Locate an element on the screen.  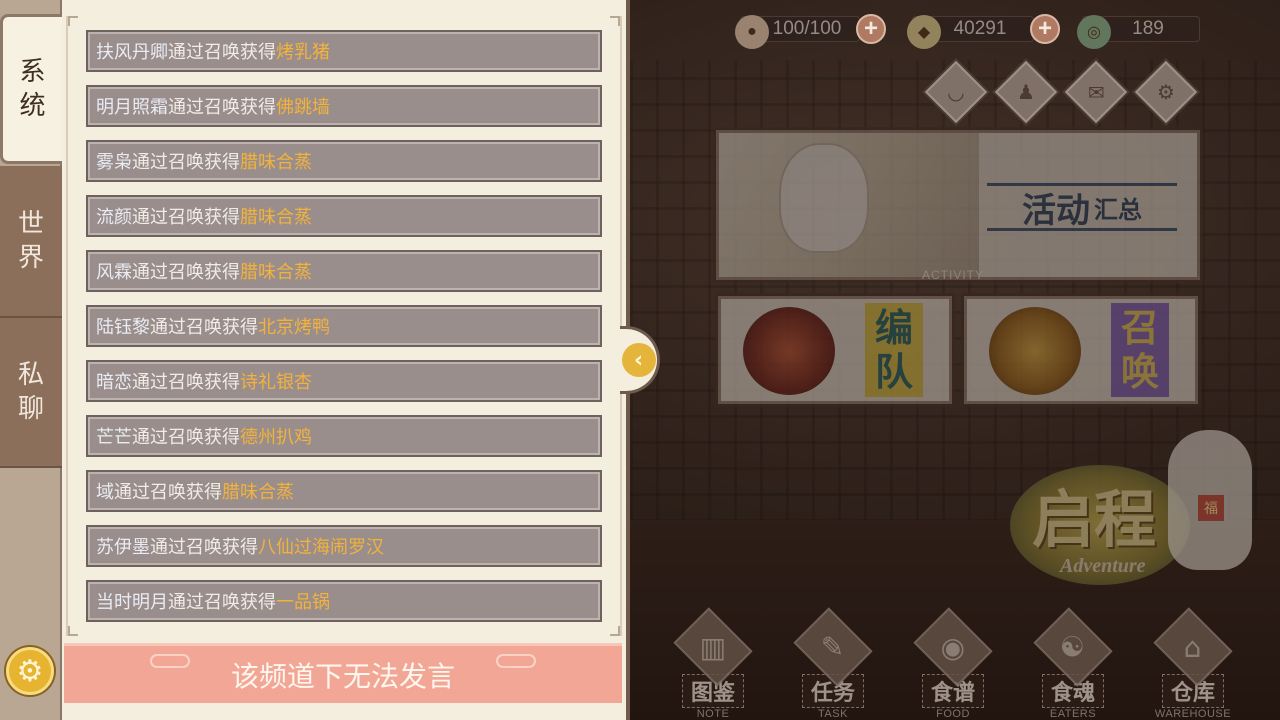
chevron-left-icon: ‹ is located at coordinates (638, 360).